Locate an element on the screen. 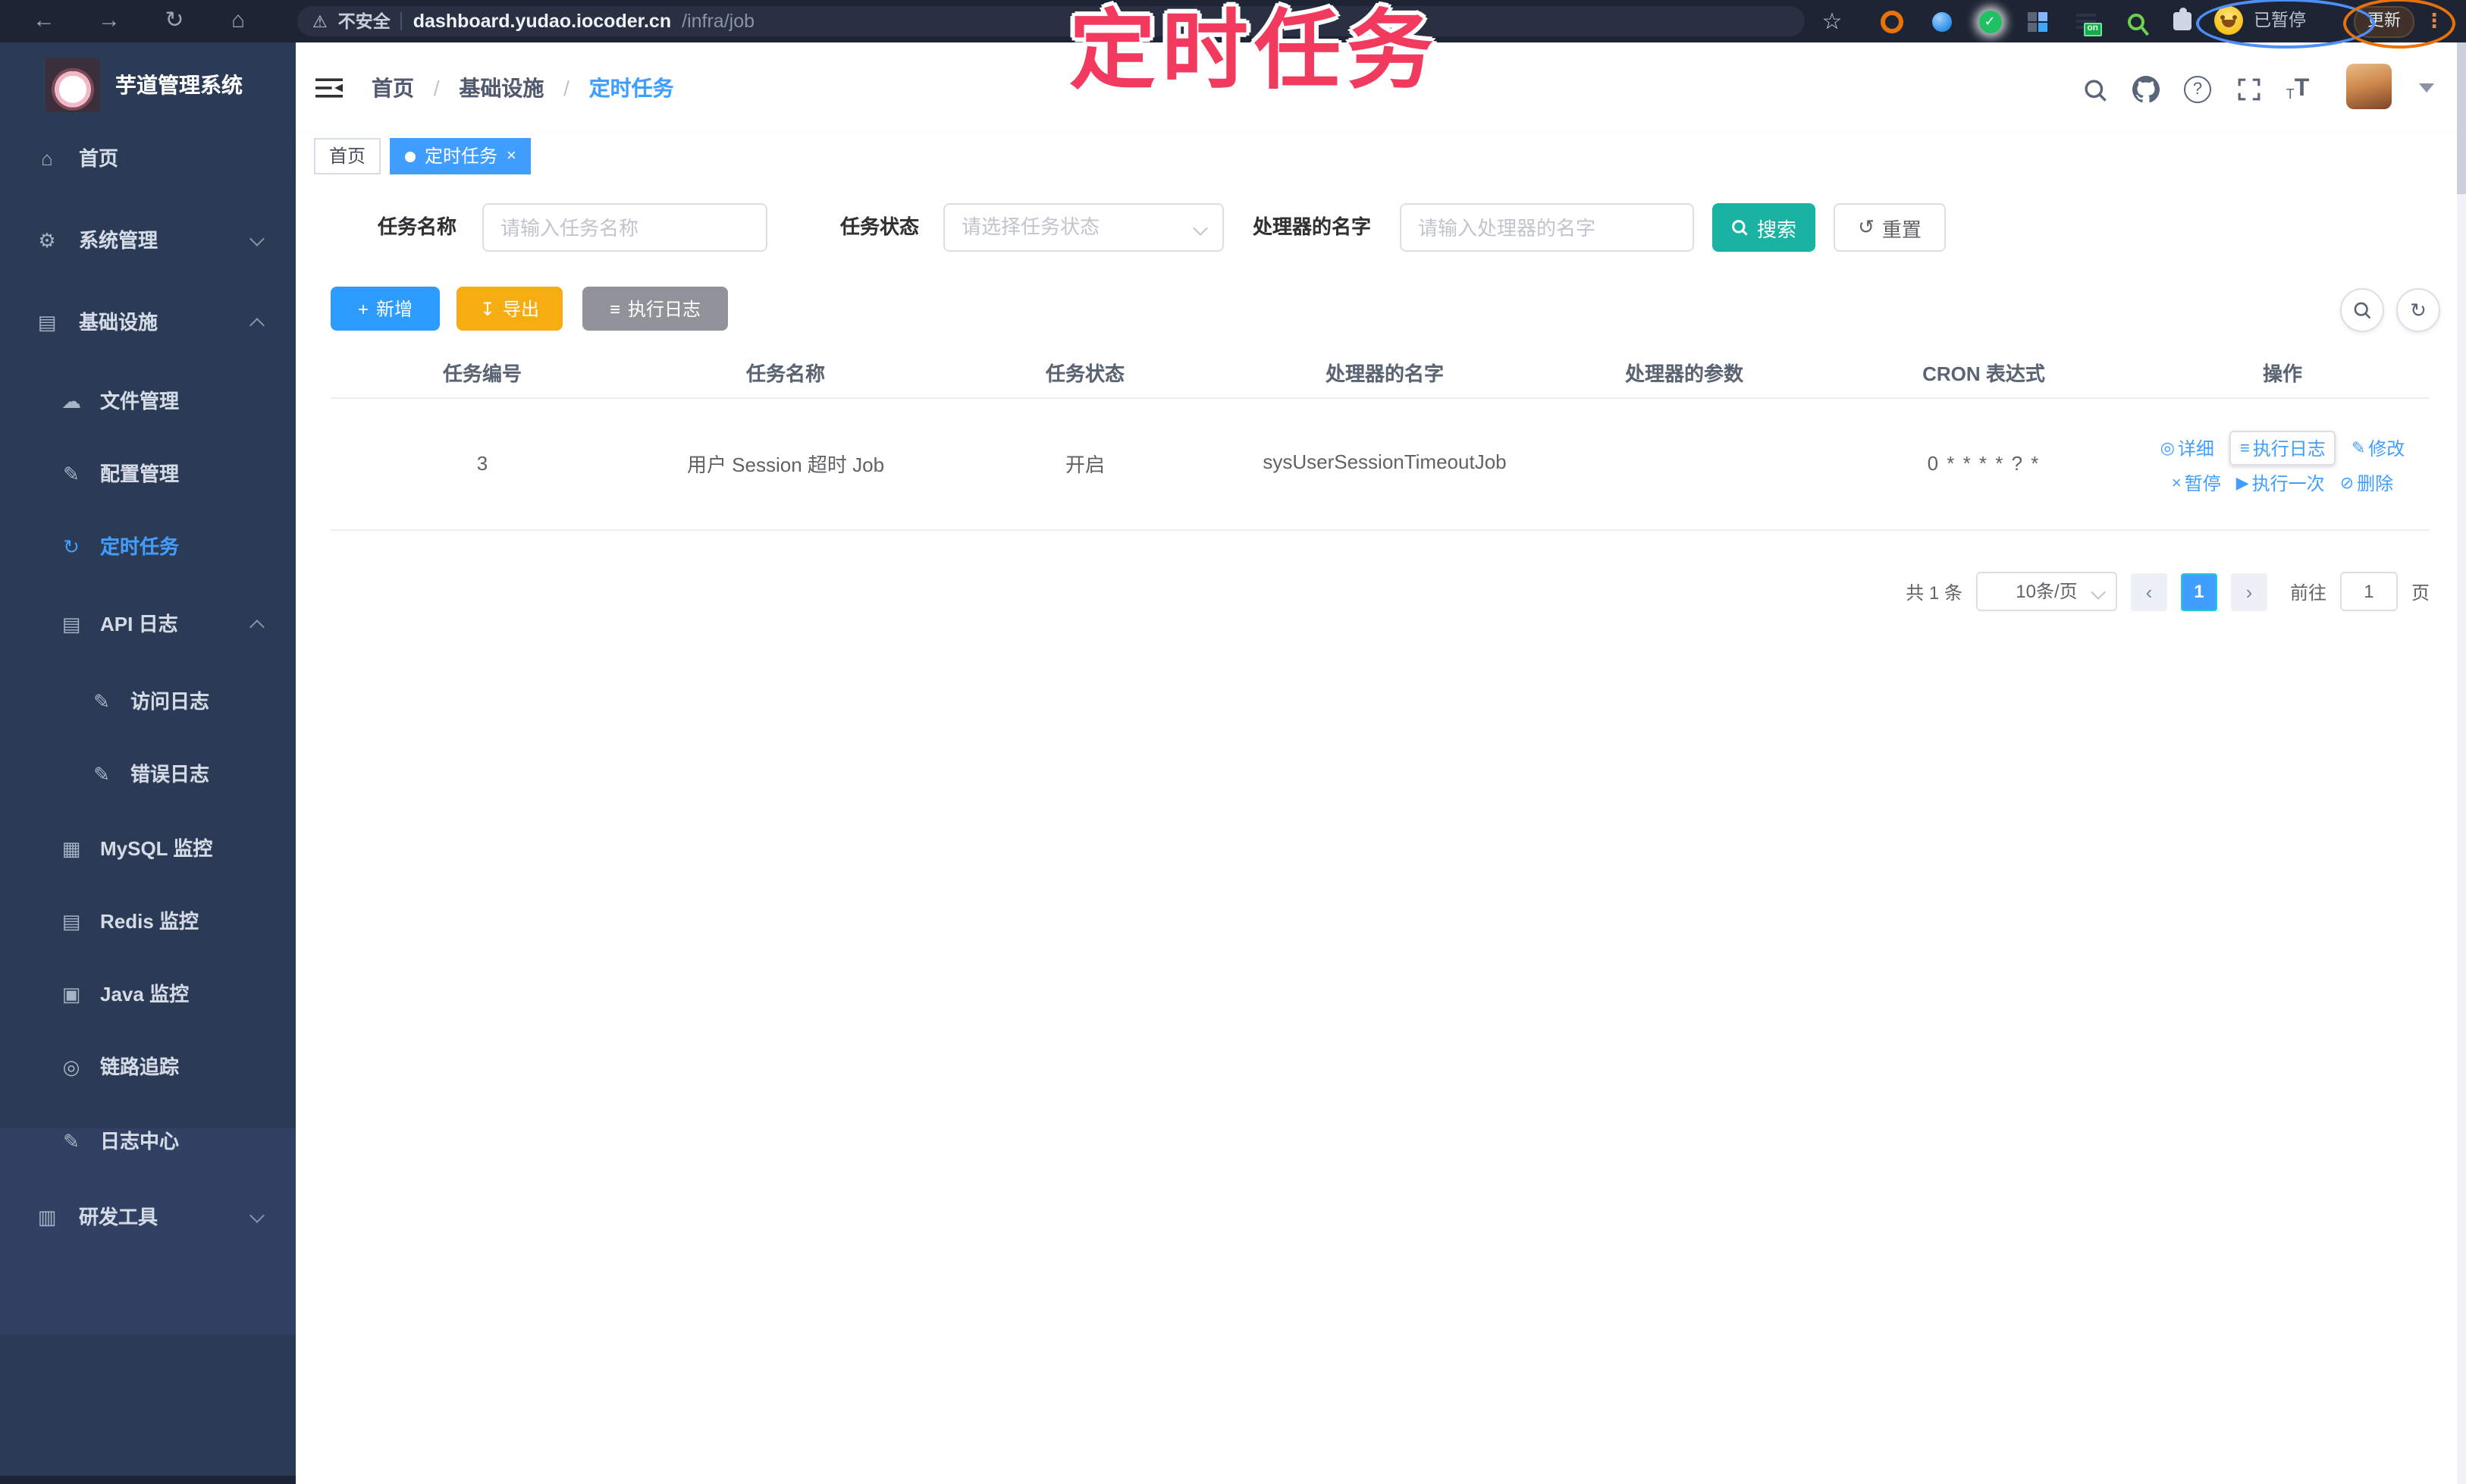 The width and height of the screenshot is (2466, 1484). sidebar-item-label: 首页 is located at coordinates (99, 158).